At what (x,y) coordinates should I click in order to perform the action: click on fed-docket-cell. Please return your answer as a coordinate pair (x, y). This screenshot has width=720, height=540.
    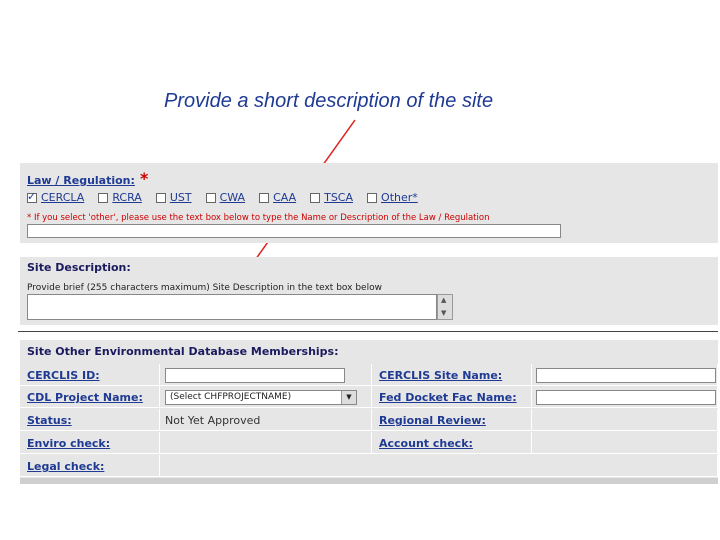
    Looking at the image, I should click on (625, 397).